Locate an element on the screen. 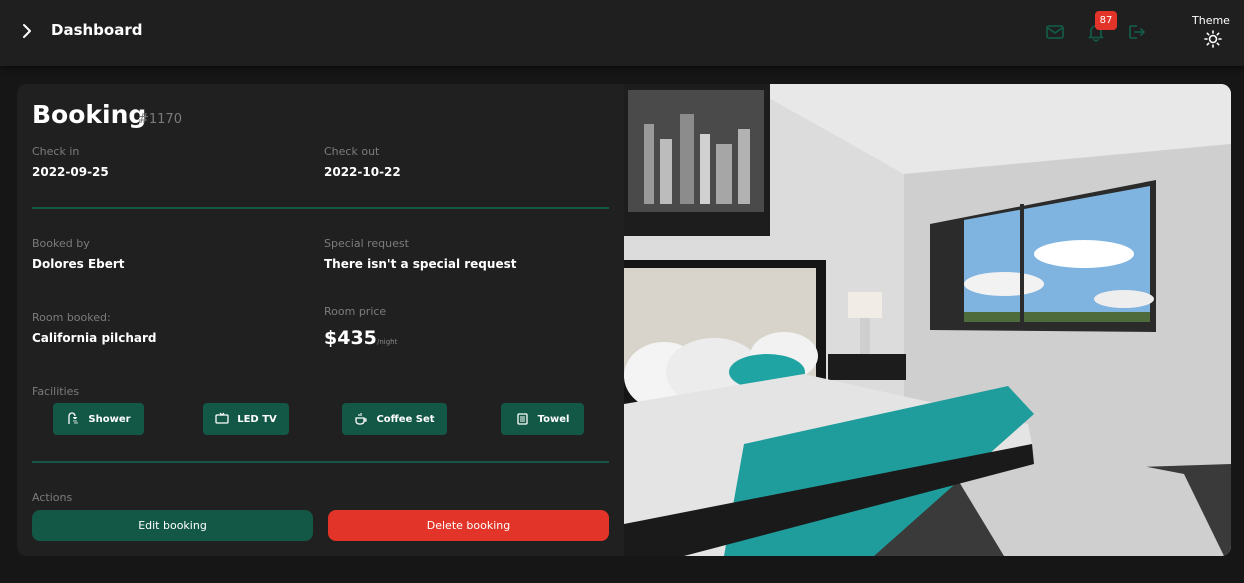 The image size is (1244, 583). facility-label: Shower is located at coordinates (109, 419).